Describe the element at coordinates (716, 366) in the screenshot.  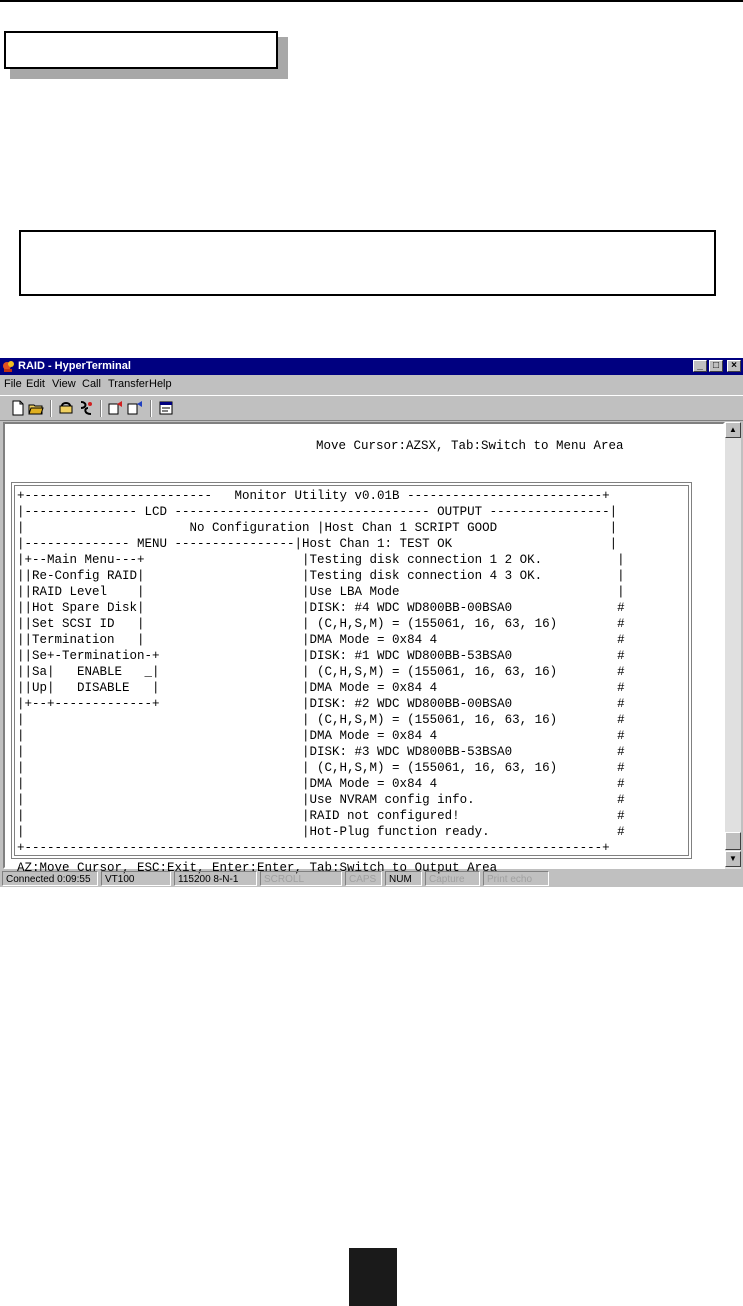
I see `maximize-button: □` at that location.